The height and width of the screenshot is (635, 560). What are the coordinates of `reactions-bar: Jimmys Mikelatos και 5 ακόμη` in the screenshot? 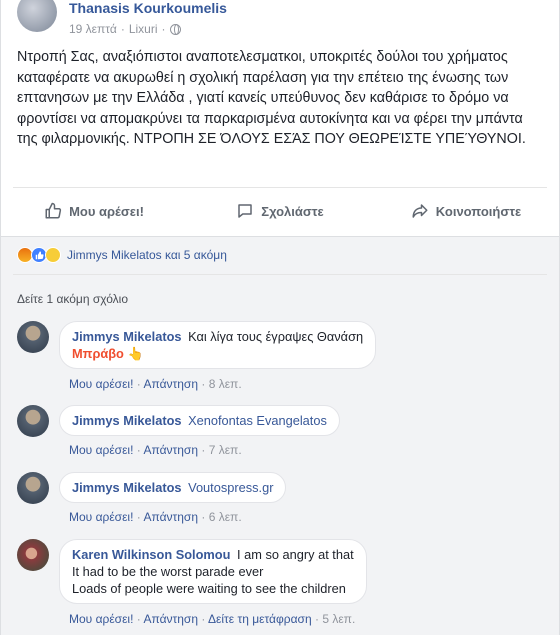 It's located at (122, 255).